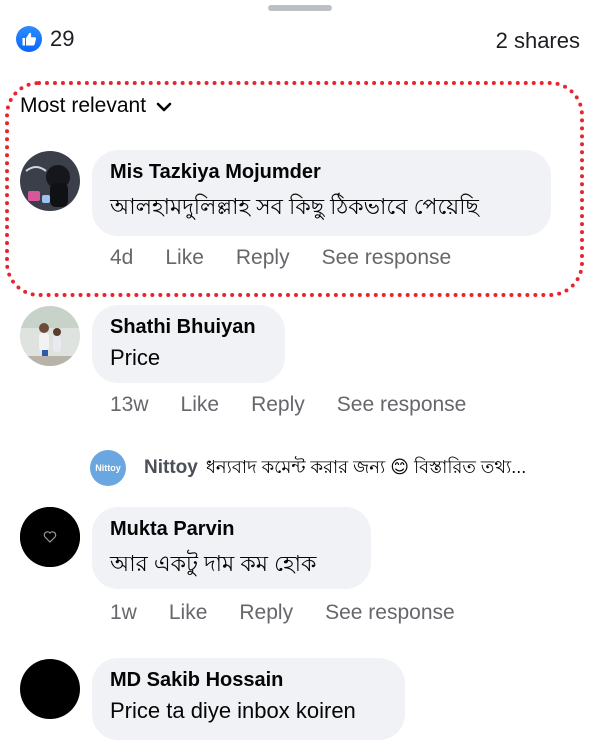 The width and height of the screenshot is (600, 740). Describe the element at coordinates (188, 344) in the screenshot. I see `comment-bubble: Shathi Bhuiyan Price` at that location.